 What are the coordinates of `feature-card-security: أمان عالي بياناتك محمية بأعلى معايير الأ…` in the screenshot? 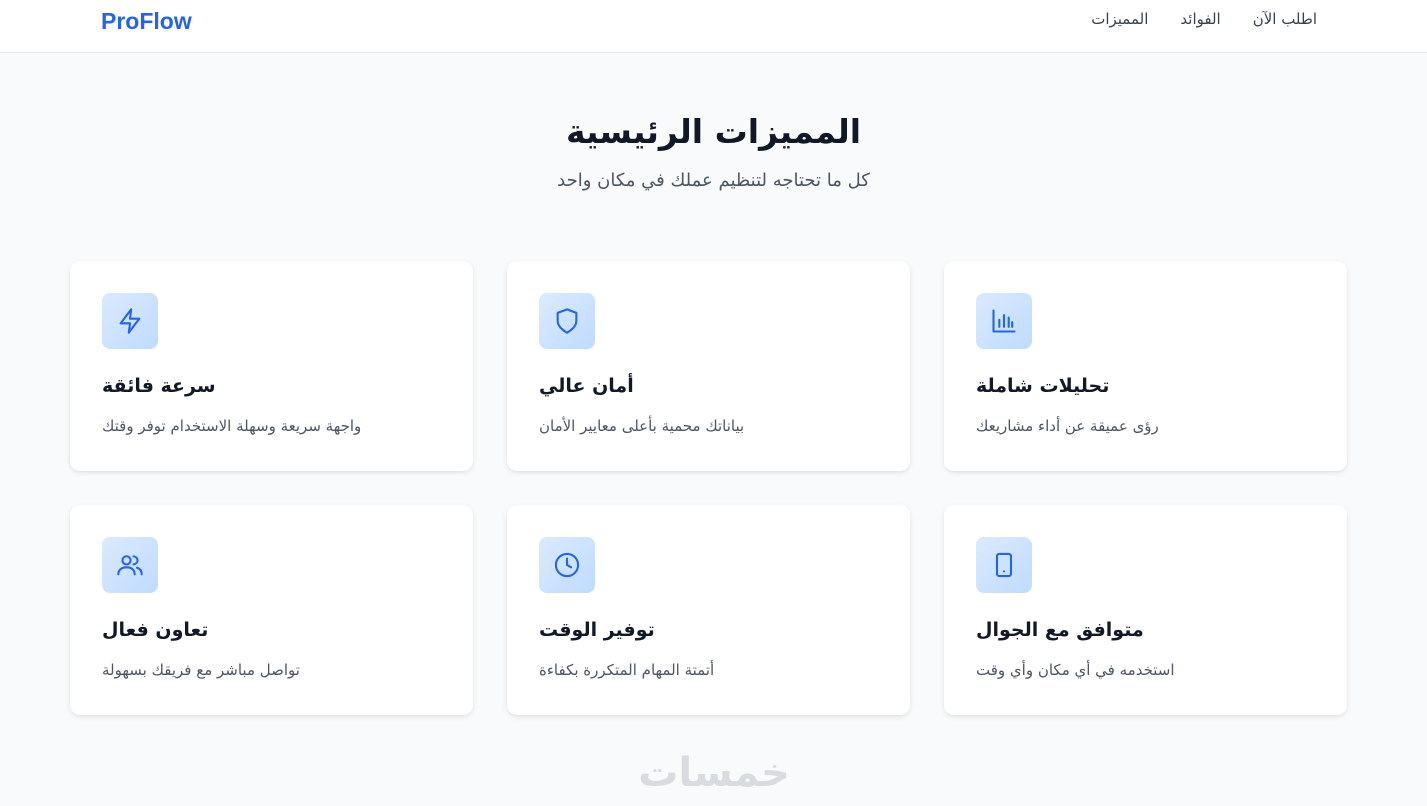 It's located at (708, 366).